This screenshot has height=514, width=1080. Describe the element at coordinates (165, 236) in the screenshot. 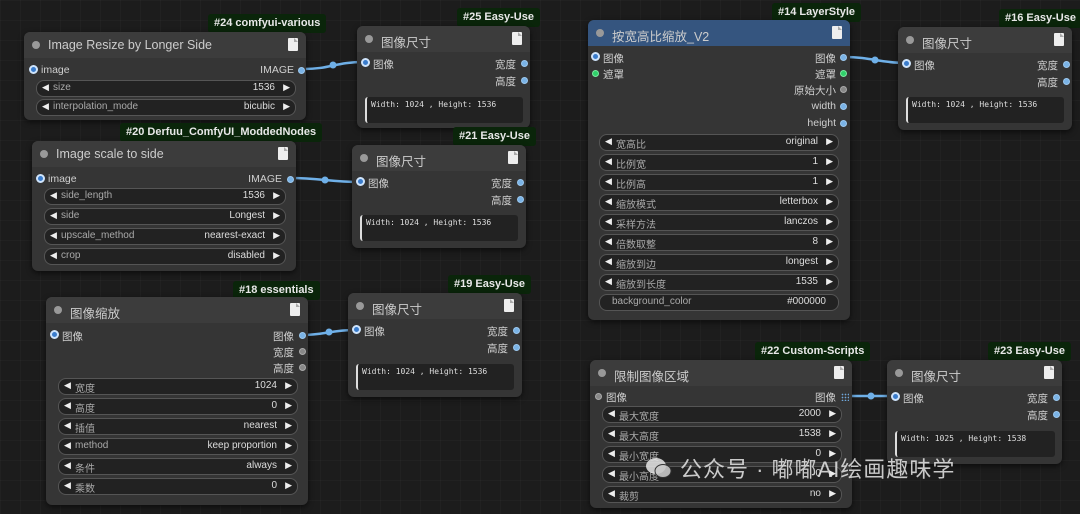

I see `upscale-method-widget: ◀ upscale_method nearest-exact ▶` at that location.